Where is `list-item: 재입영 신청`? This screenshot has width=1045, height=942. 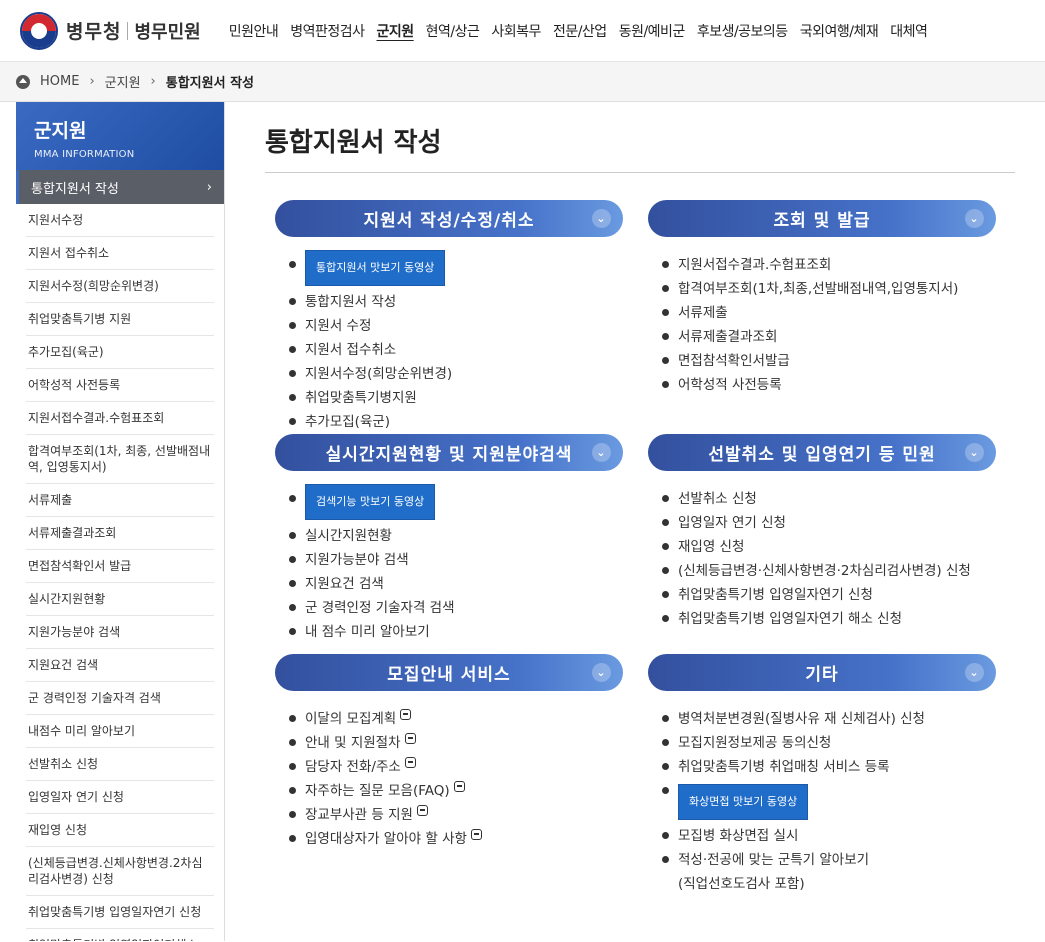 list-item: 재입영 신청 is located at coordinates (829, 547).